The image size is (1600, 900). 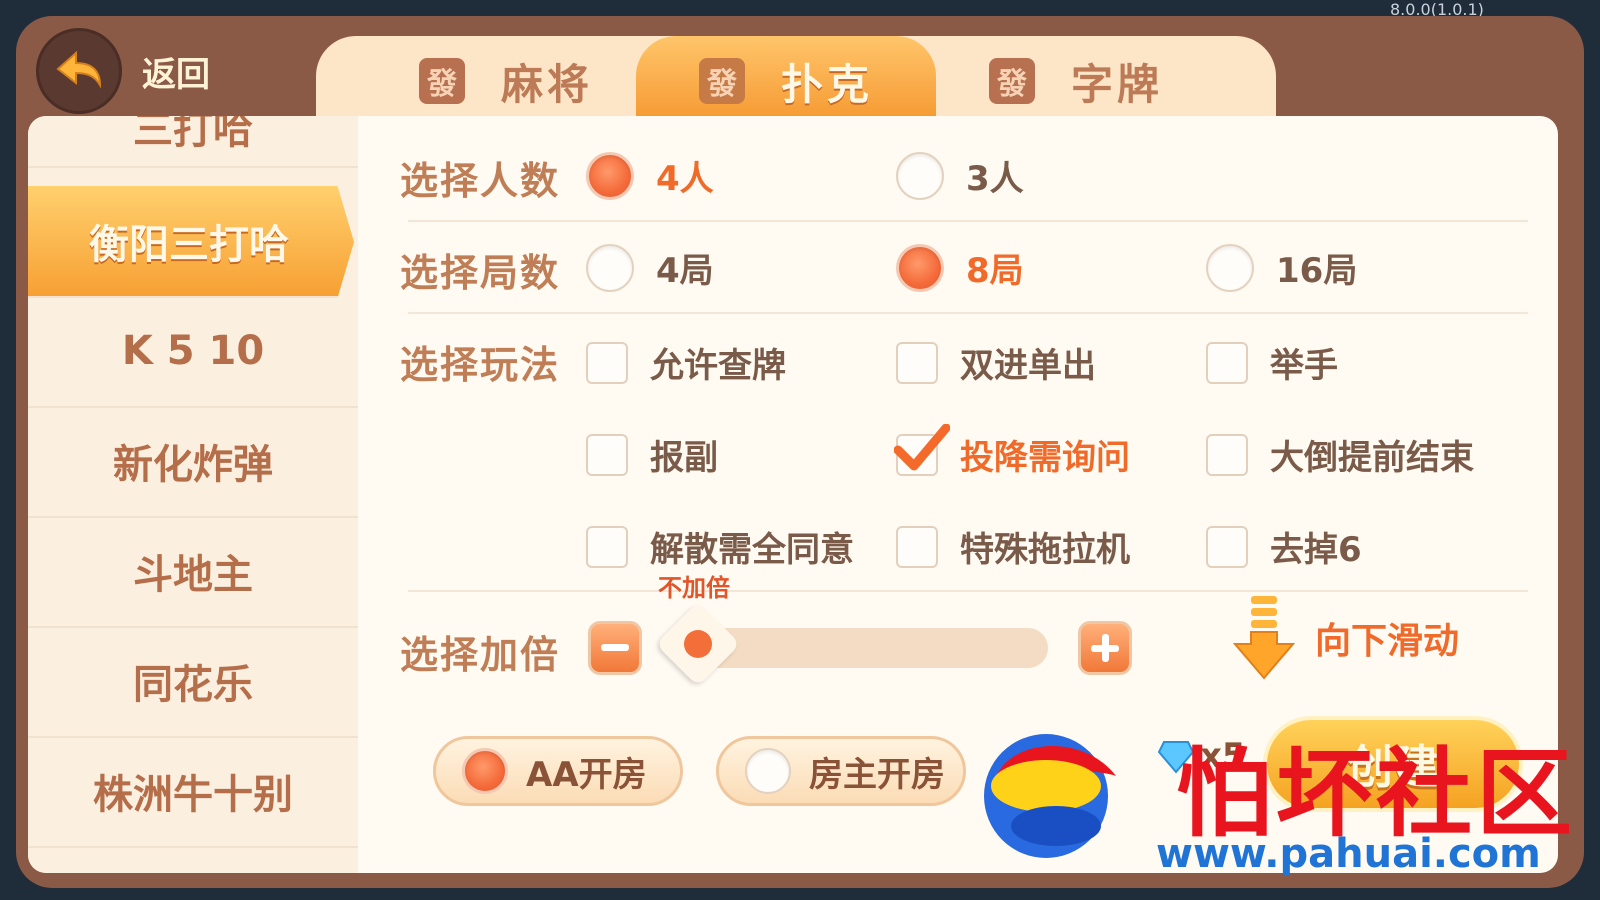 What do you see at coordinates (586, 774) in the screenshot?
I see `pay-option-label: AA开房` at bounding box center [586, 774].